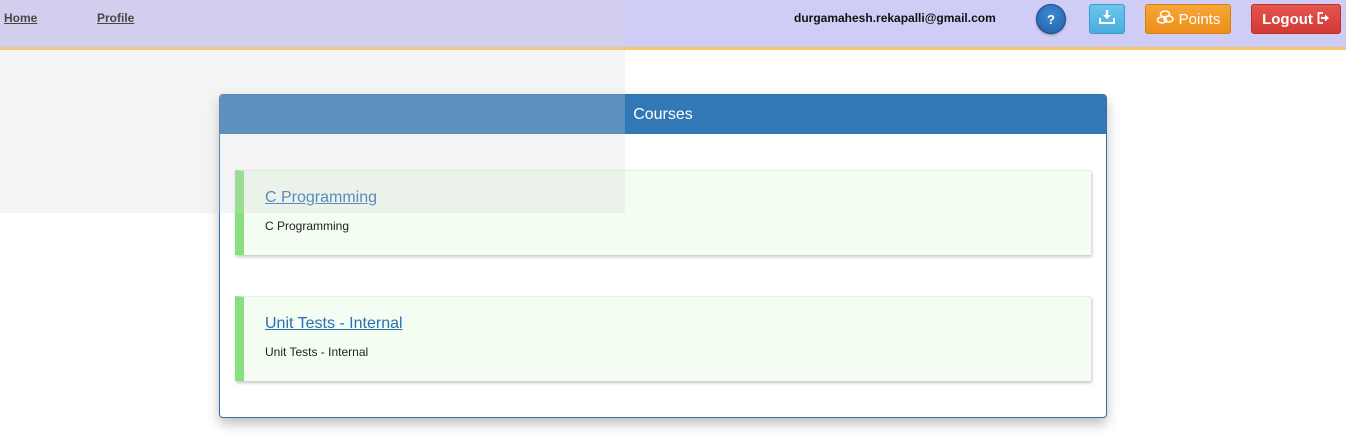 The image size is (1346, 435). I want to click on panel-header: Courses, so click(663, 114).